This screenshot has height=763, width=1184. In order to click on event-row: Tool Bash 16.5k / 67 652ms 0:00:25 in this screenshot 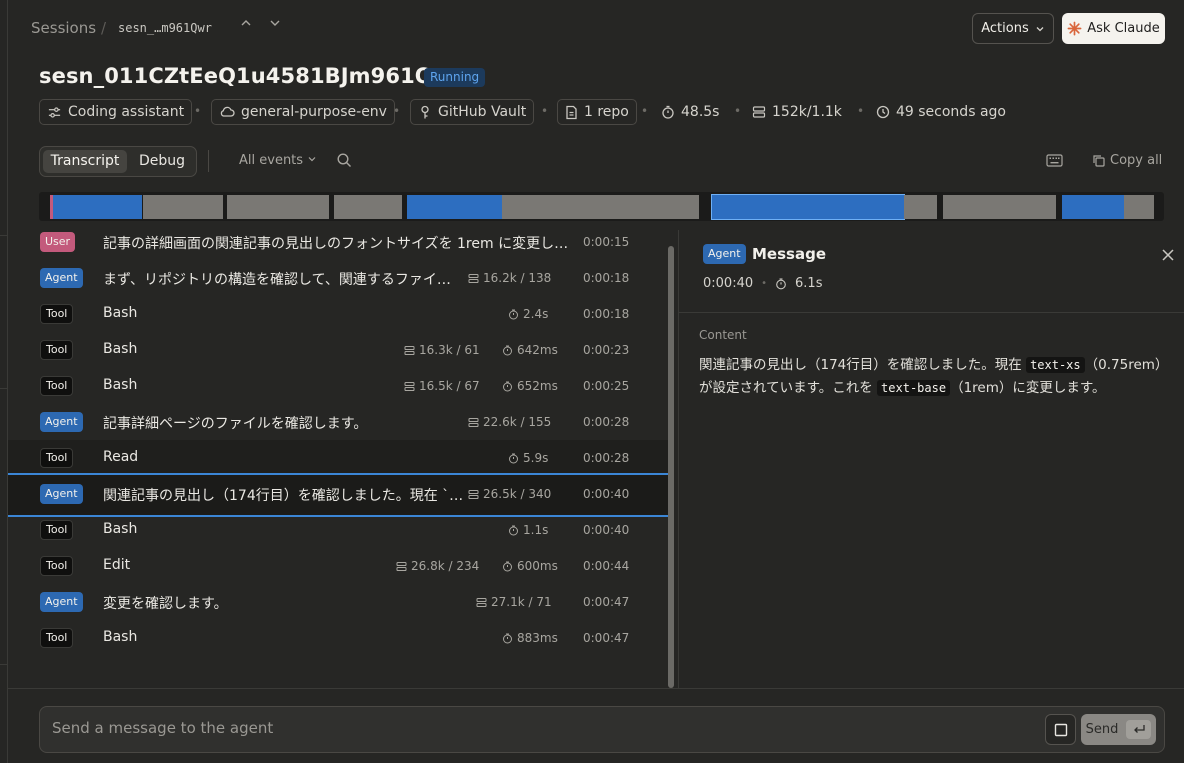, I will do `click(338, 386)`.